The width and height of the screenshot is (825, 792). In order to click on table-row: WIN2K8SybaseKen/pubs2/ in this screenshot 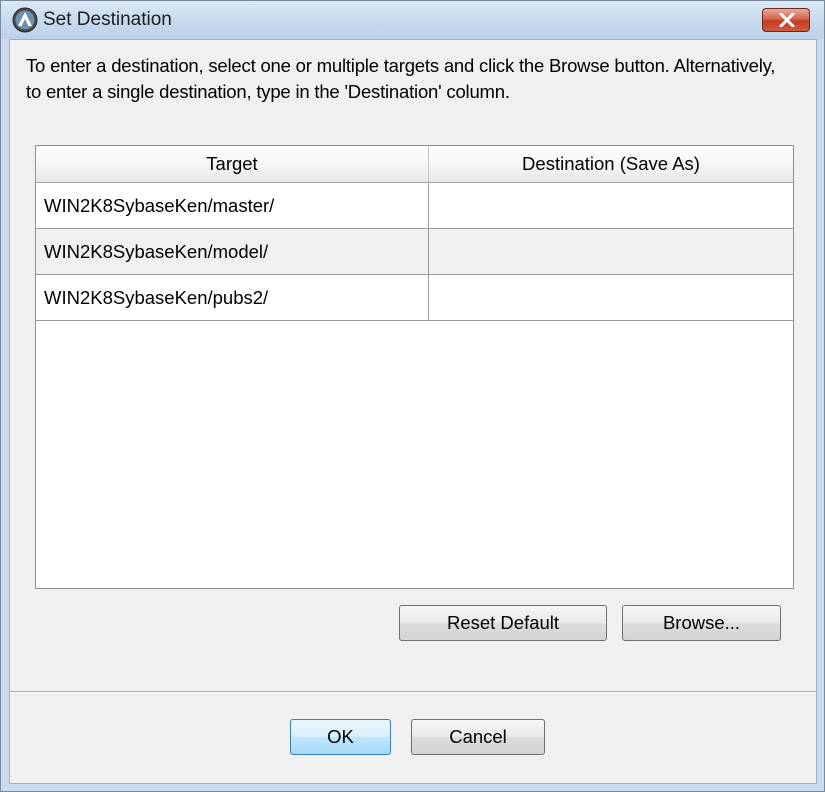, I will do `click(414, 298)`.